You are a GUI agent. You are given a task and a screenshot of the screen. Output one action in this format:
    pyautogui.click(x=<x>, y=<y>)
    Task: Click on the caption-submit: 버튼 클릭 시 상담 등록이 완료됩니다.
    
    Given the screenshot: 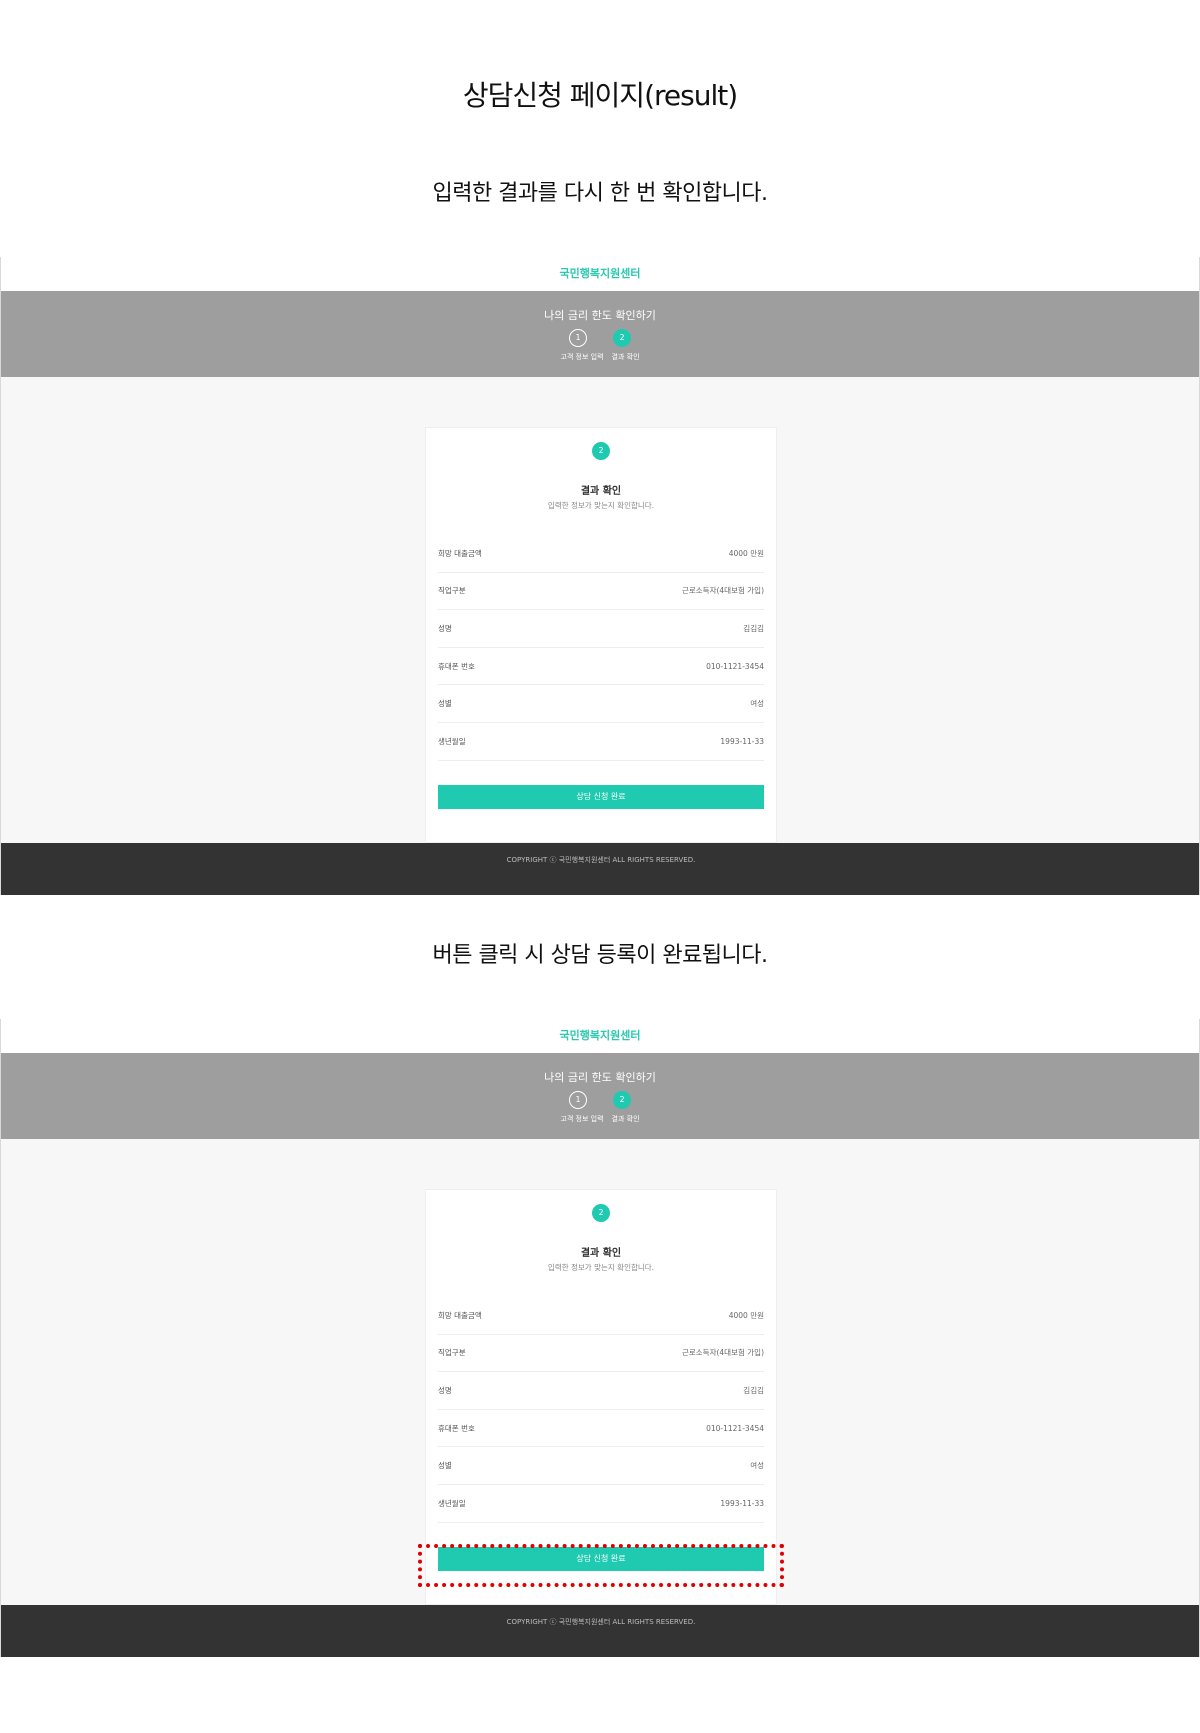 What is the action you would take?
    pyautogui.click(x=600, y=955)
    